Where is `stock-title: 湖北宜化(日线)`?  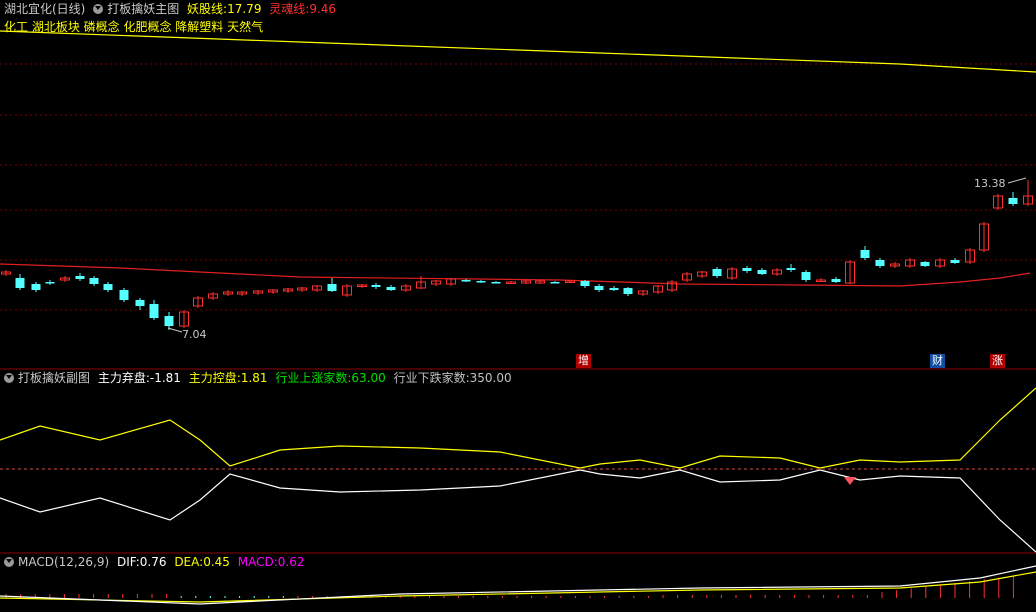 stock-title: 湖北宜化(日线) is located at coordinates (44, 9).